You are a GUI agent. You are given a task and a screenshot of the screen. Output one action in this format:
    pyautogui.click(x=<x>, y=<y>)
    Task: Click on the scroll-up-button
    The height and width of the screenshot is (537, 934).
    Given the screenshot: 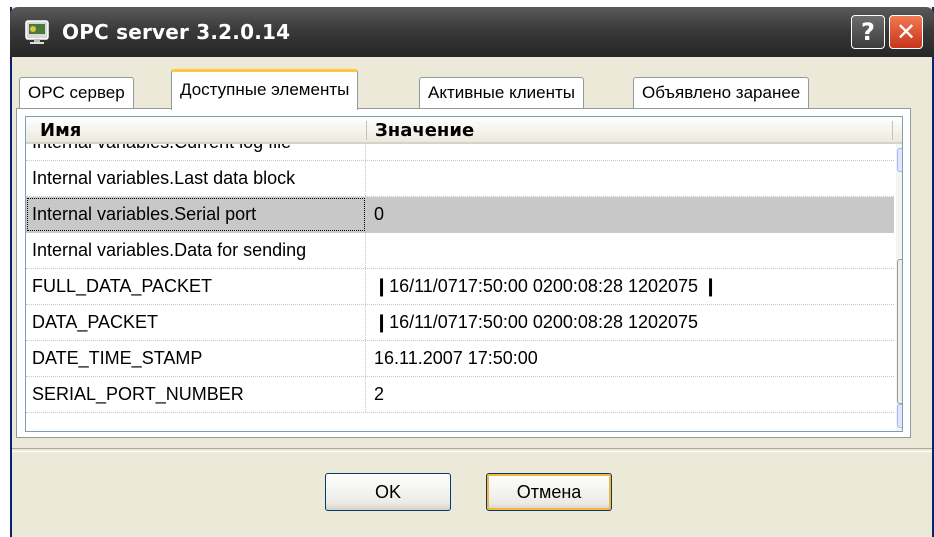 What is the action you would take?
    pyautogui.click(x=899, y=160)
    